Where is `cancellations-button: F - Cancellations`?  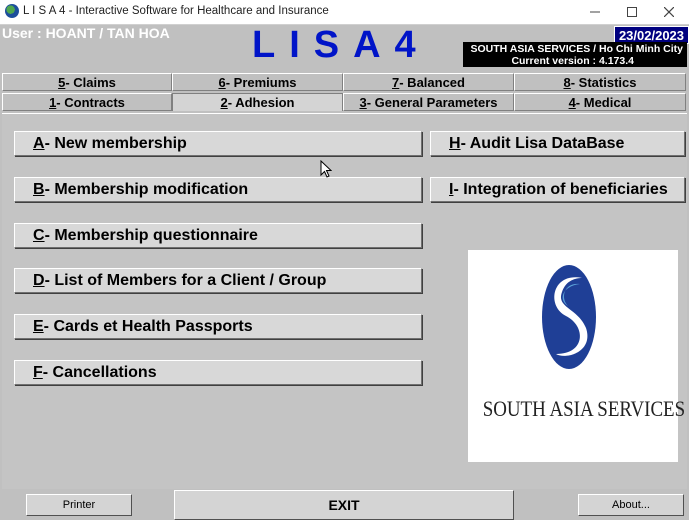 cancellations-button: F - Cancellations is located at coordinates (218, 372).